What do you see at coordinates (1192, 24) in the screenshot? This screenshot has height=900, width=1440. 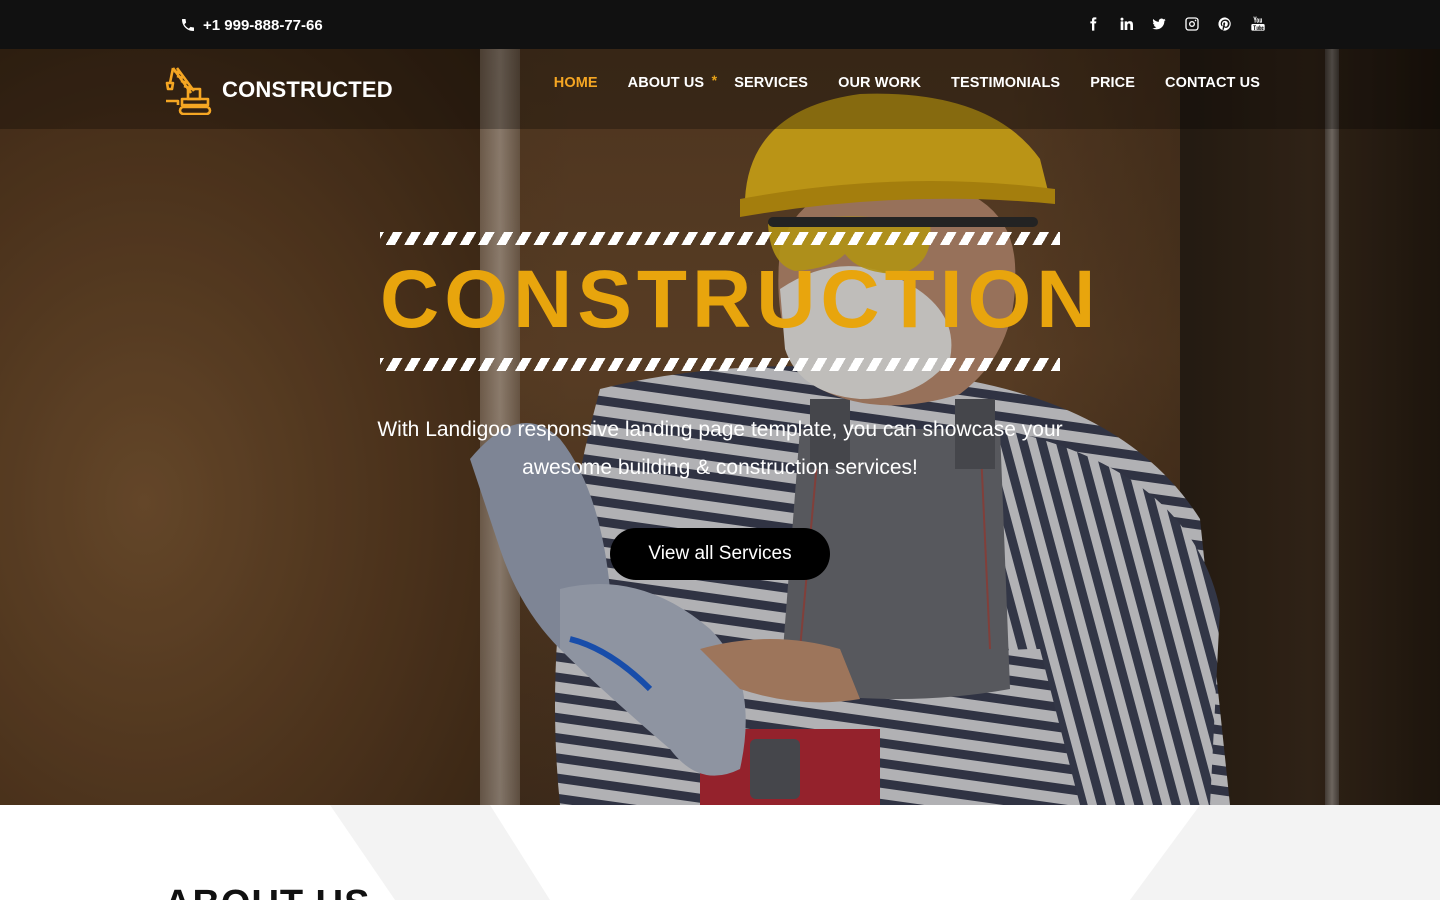 I see `instagram-icon` at bounding box center [1192, 24].